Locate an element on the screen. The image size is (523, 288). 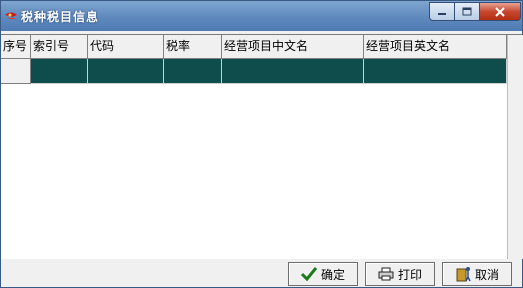
maximize-button is located at coordinates (467, 11).